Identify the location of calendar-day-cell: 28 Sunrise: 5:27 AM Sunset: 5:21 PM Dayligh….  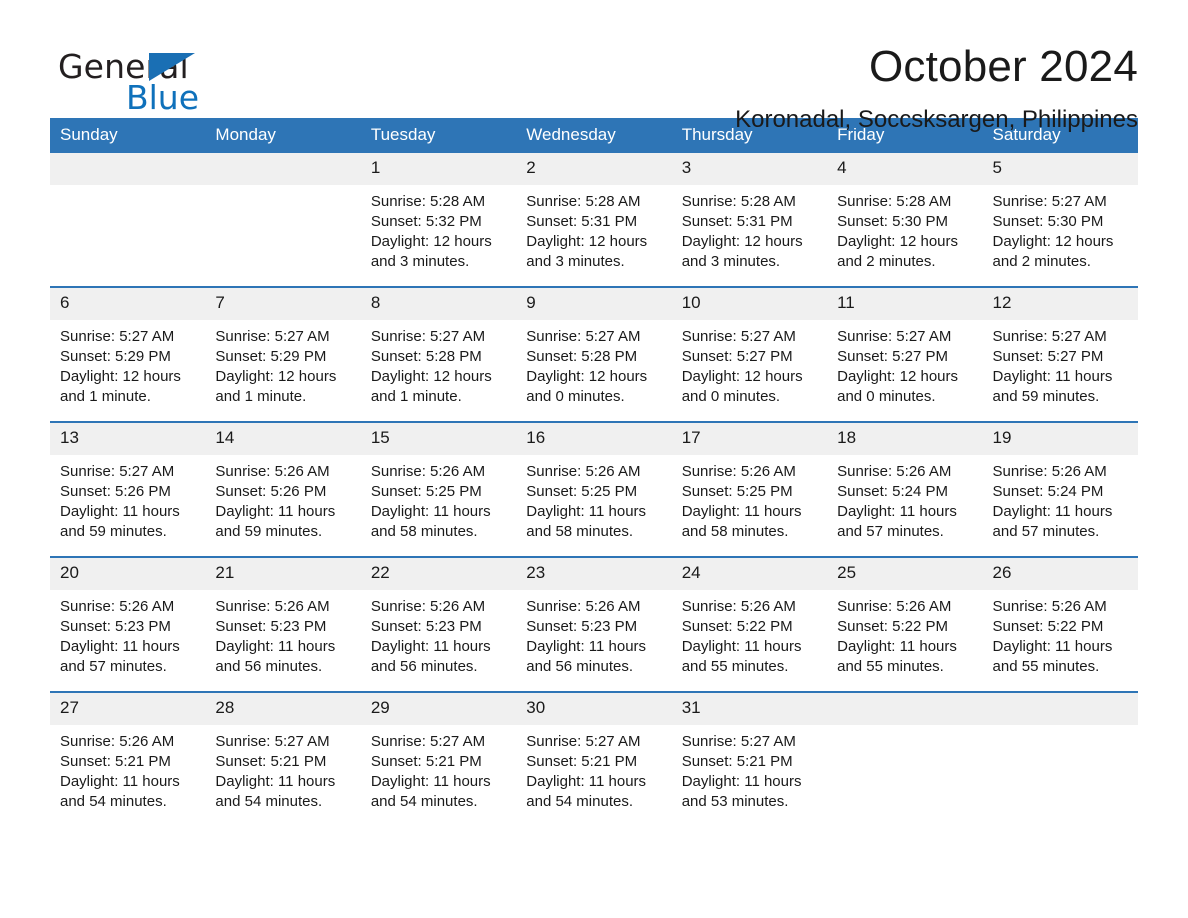
(283, 758).